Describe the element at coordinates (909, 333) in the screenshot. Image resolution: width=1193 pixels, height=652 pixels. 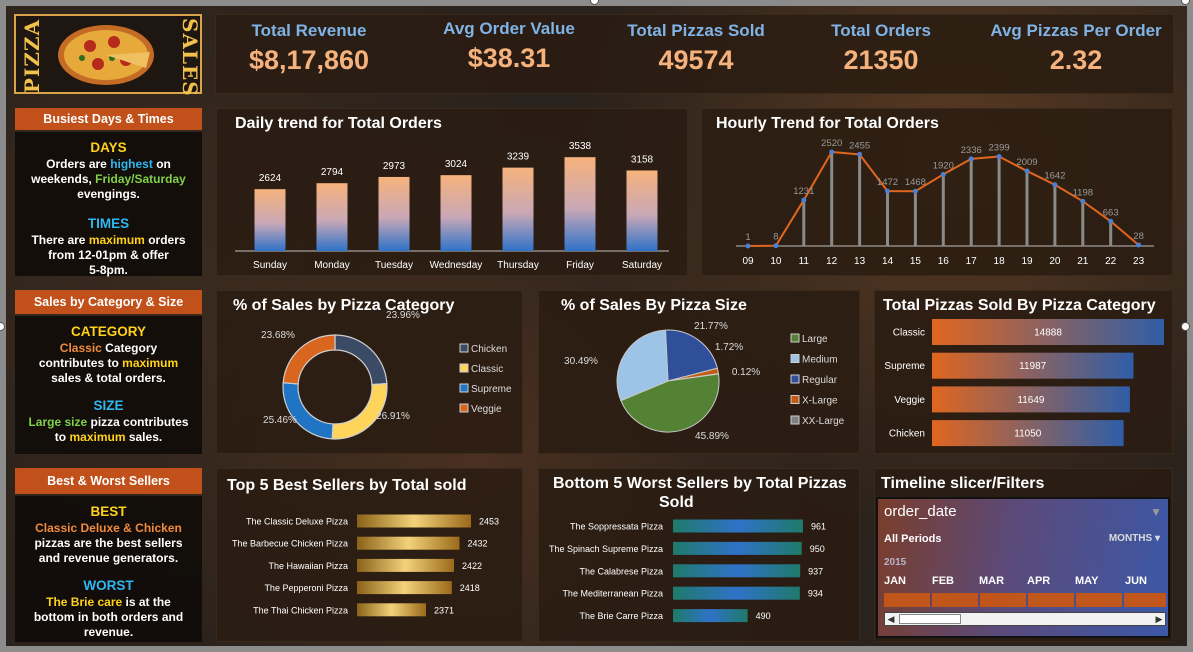
I see `category-label: Classic` at that location.